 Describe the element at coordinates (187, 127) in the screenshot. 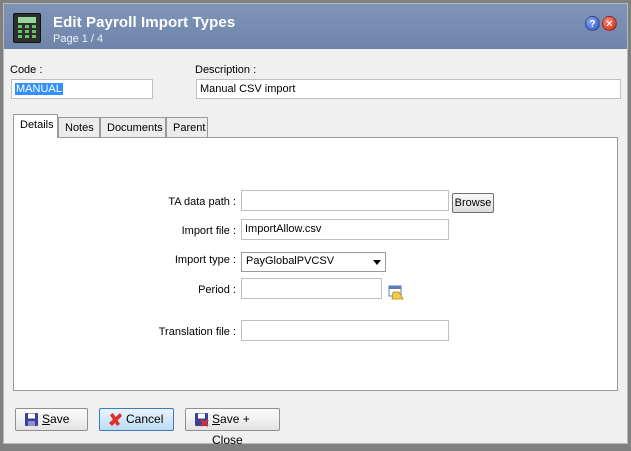

I see `tab-parent: Parent` at that location.